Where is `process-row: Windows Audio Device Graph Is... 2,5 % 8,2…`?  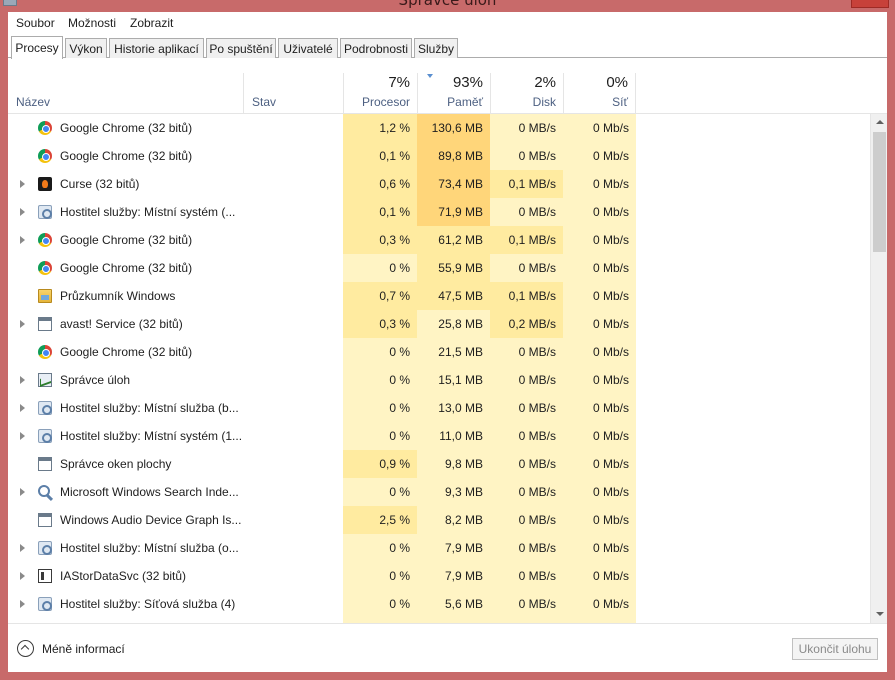
process-row: Windows Audio Device Graph Is... 2,5 % 8,2… is located at coordinates (439, 520).